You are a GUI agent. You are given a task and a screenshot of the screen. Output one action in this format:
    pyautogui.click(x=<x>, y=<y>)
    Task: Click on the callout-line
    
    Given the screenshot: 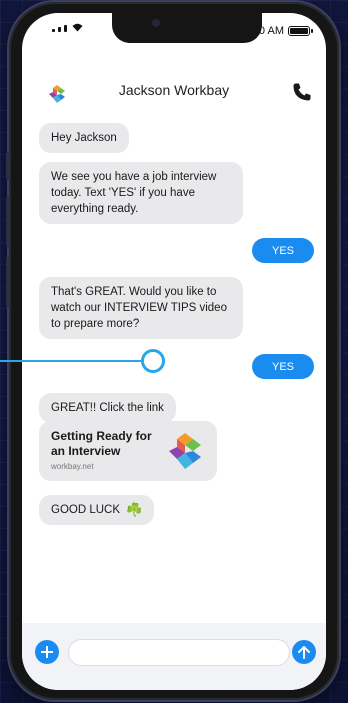 What is the action you would take?
    pyautogui.click(x=71, y=361)
    